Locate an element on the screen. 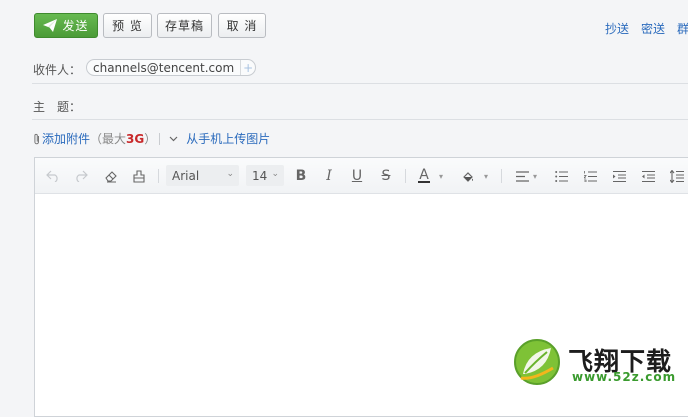 The height and width of the screenshot is (417, 688). text-color-label: A is located at coordinates (424, 175).